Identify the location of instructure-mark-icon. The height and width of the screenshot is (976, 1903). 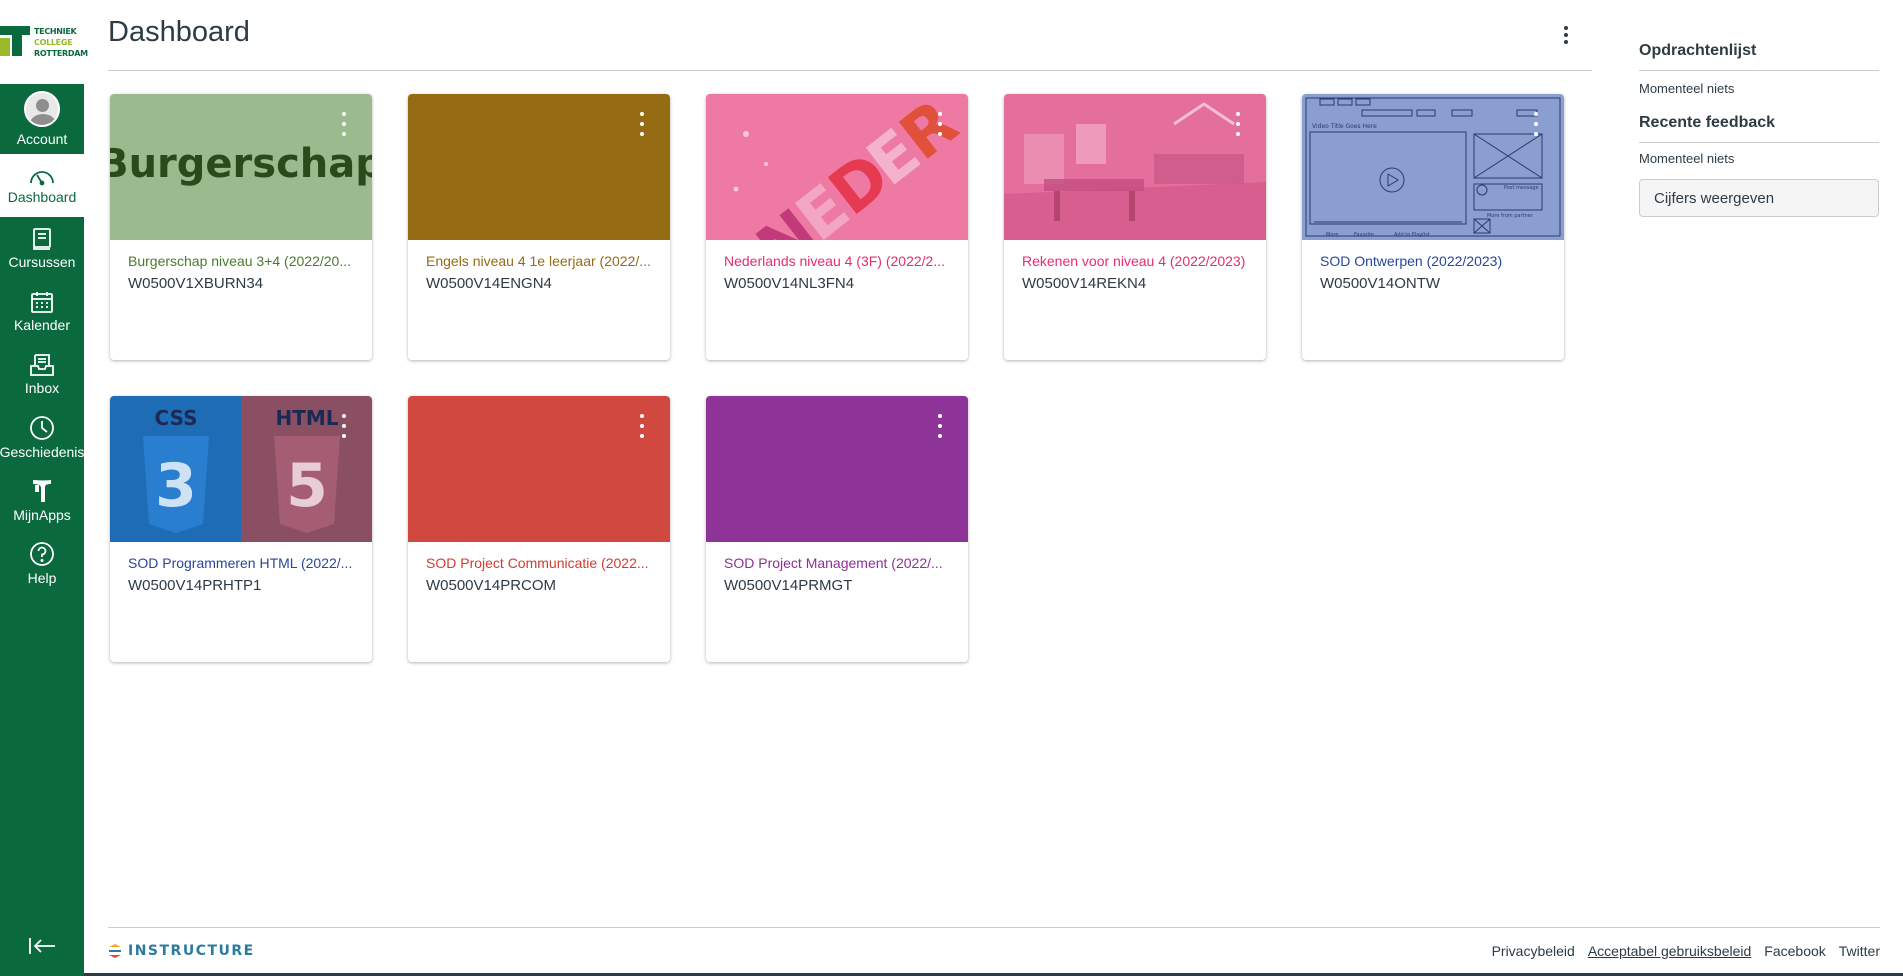
(115, 950).